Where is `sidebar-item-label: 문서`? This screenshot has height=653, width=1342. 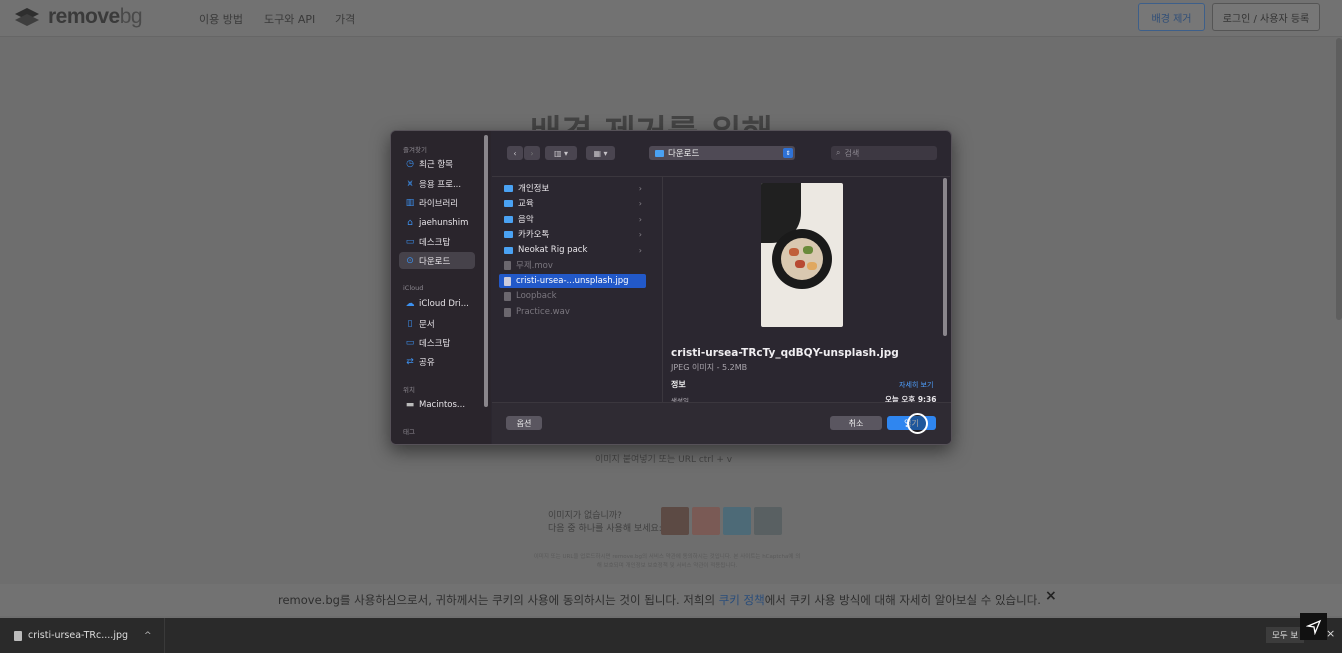 sidebar-item-label: 문서 is located at coordinates (427, 324).